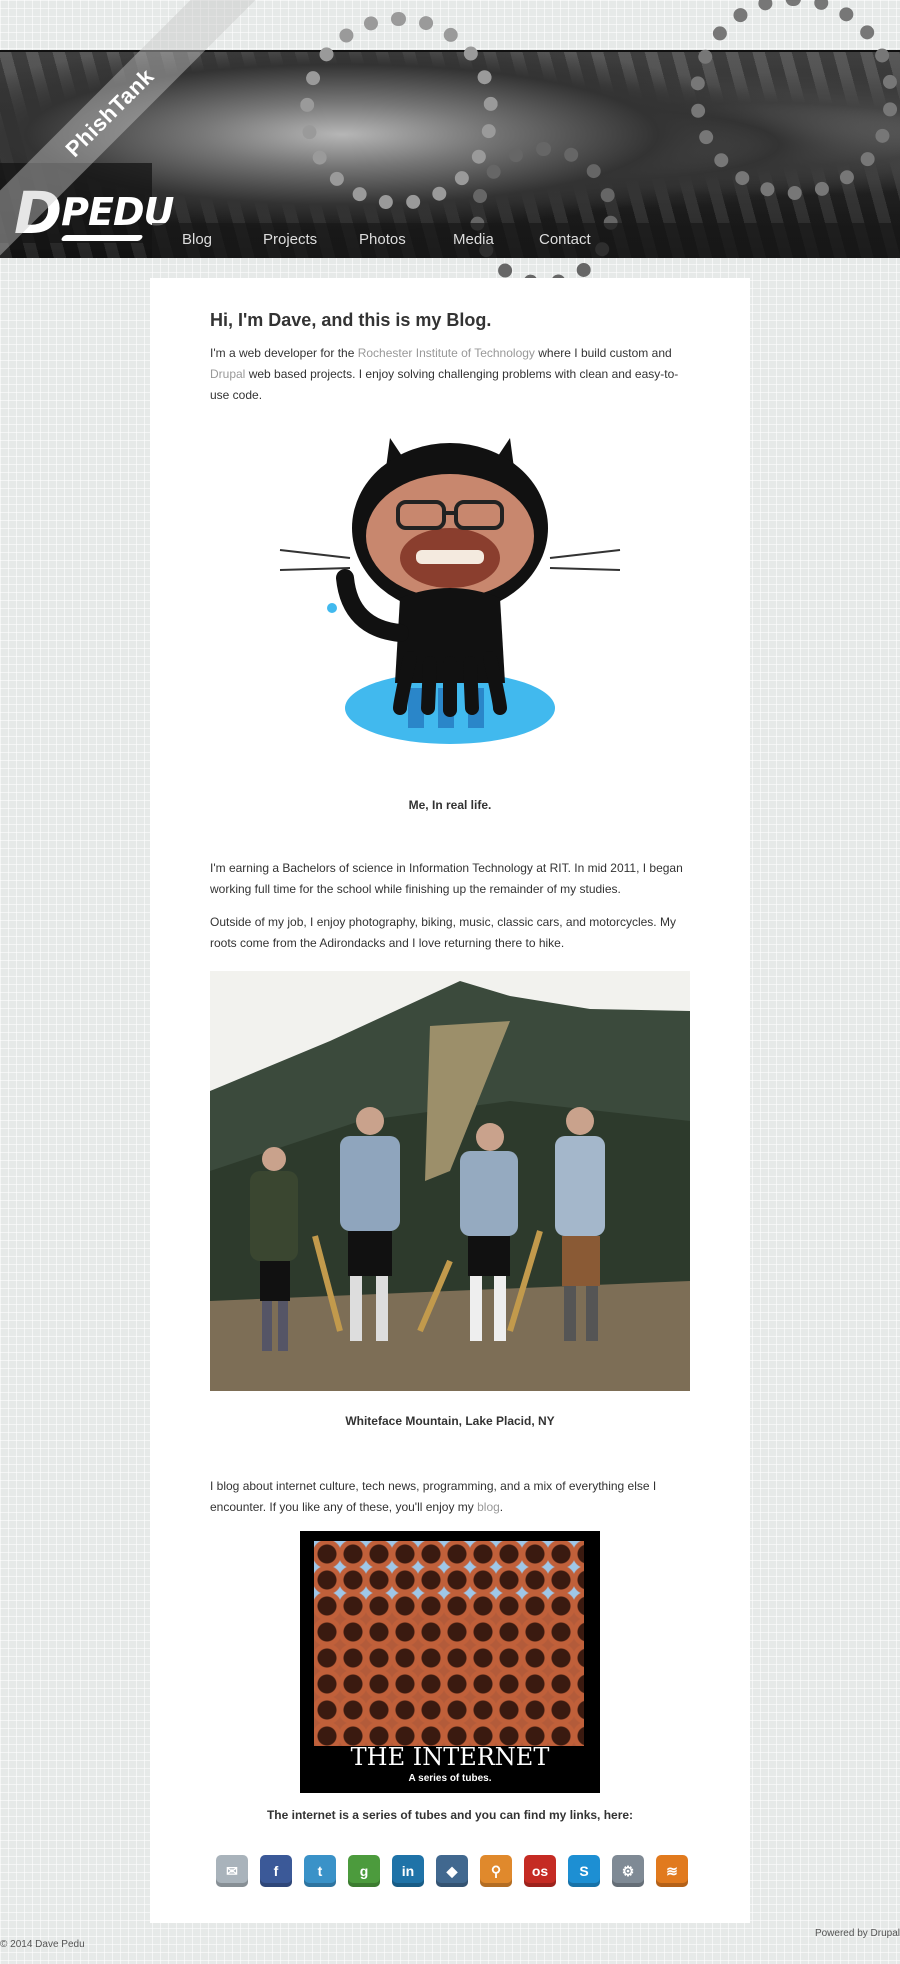 This screenshot has height=1964, width=900. What do you see at coordinates (320, 1871) in the screenshot?
I see `twitter-icon: t` at bounding box center [320, 1871].